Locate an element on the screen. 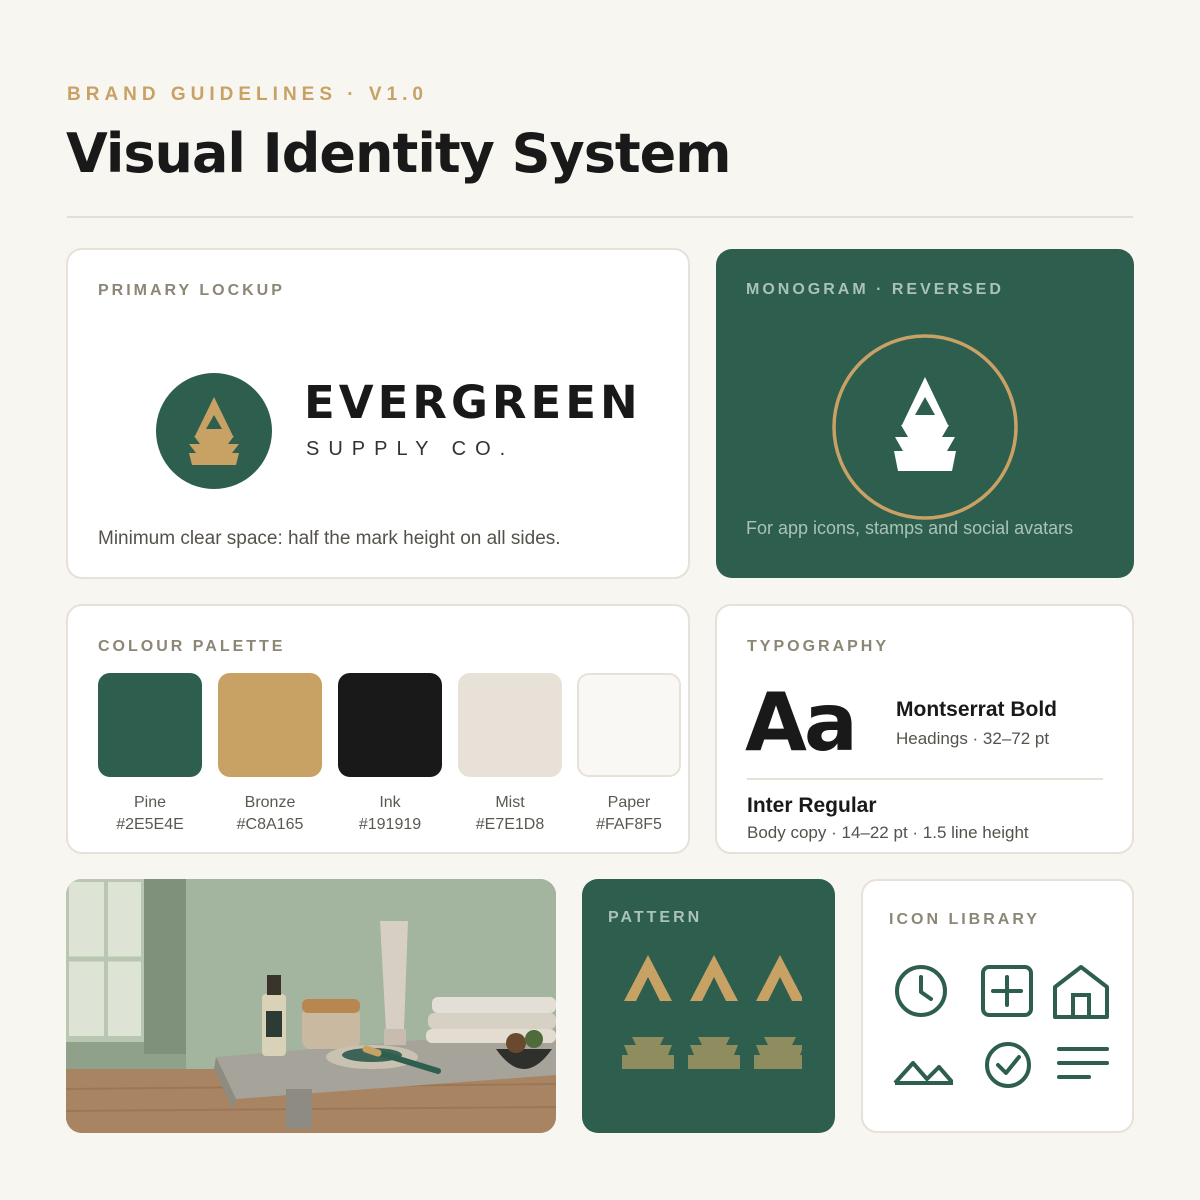  colour-palette-label: COLOUR PALETTE is located at coordinates (192, 646).